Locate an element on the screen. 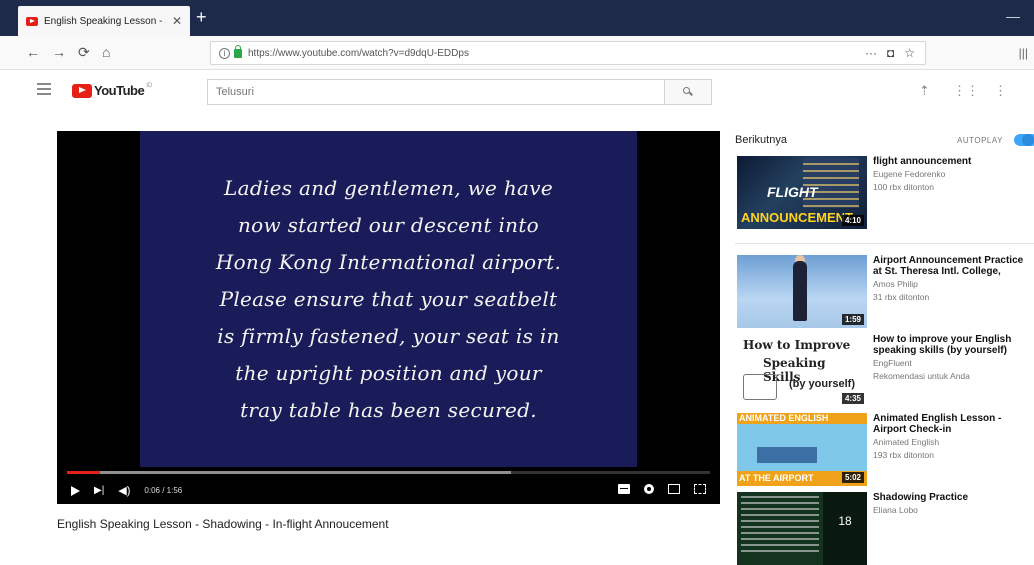 Image resolution: width=1034 pixels, height=565 pixels. browser-tab: English Speaking Lesson - Sha... ✕ is located at coordinates (104, 21).